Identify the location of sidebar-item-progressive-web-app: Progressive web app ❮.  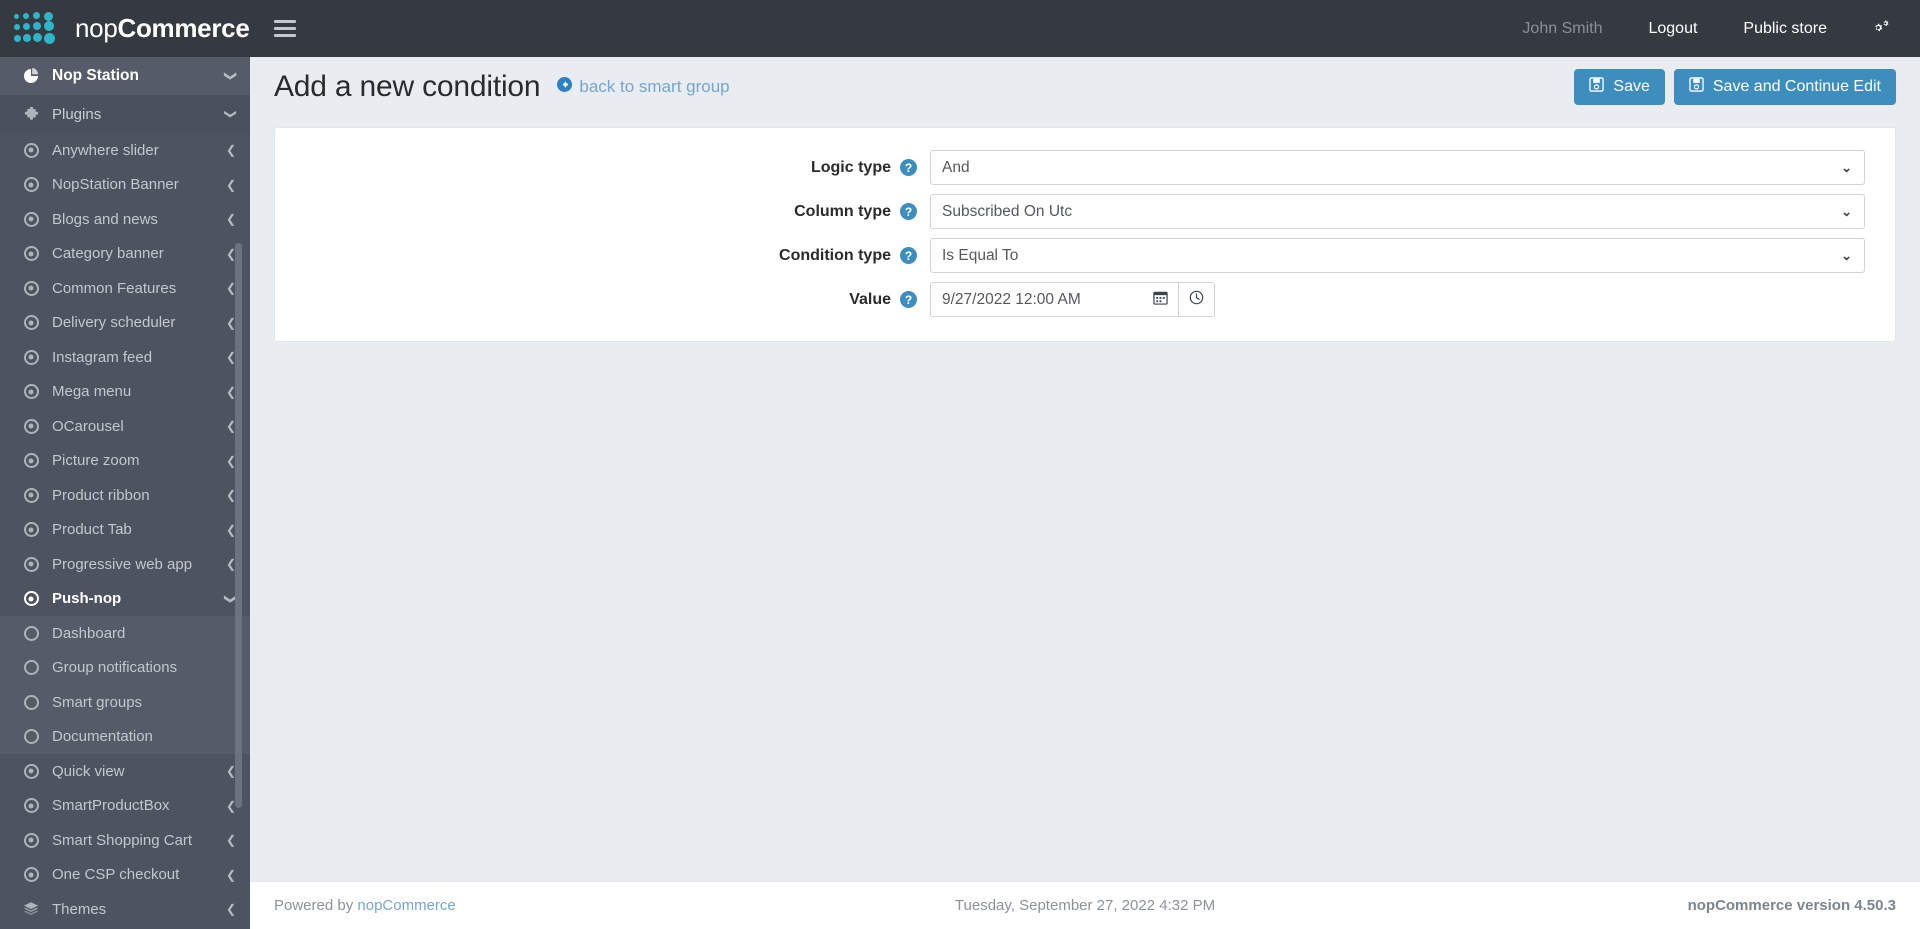
(125, 564).